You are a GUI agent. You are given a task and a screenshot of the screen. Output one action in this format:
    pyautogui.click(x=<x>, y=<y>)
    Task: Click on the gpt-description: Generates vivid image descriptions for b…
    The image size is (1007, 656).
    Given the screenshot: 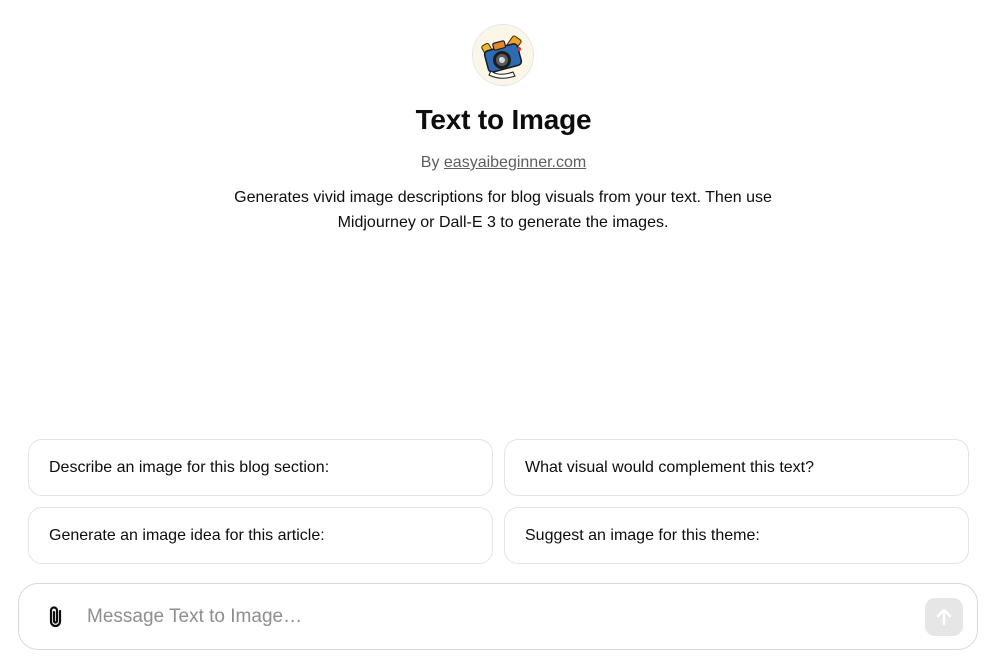 What is the action you would take?
    pyautogui.click(x=503, y=210)
    